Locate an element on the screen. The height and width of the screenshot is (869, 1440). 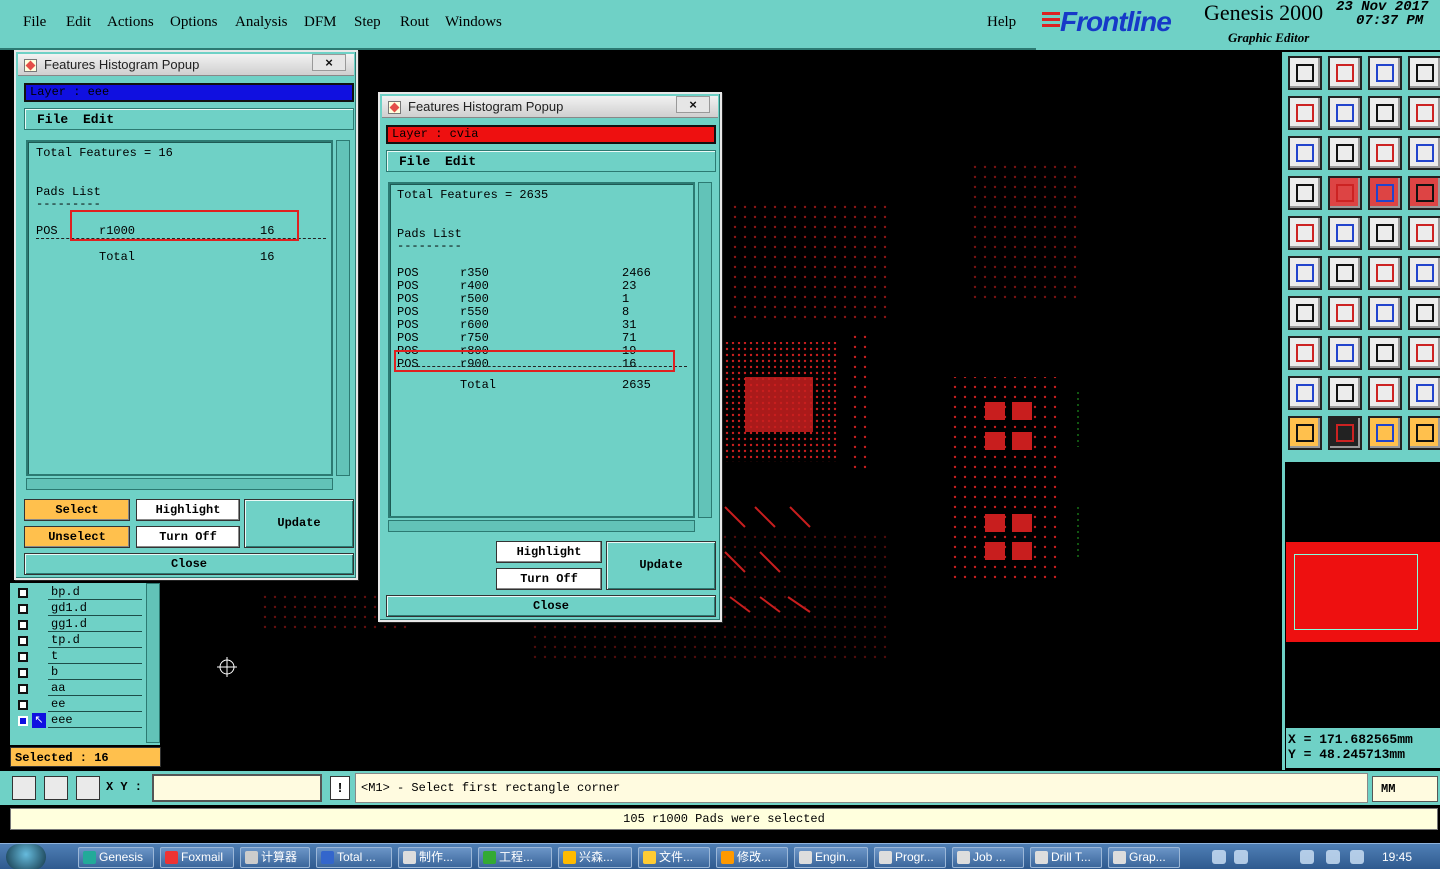
layer-row-active: ↖ eee is located at coordinates (78, 721).